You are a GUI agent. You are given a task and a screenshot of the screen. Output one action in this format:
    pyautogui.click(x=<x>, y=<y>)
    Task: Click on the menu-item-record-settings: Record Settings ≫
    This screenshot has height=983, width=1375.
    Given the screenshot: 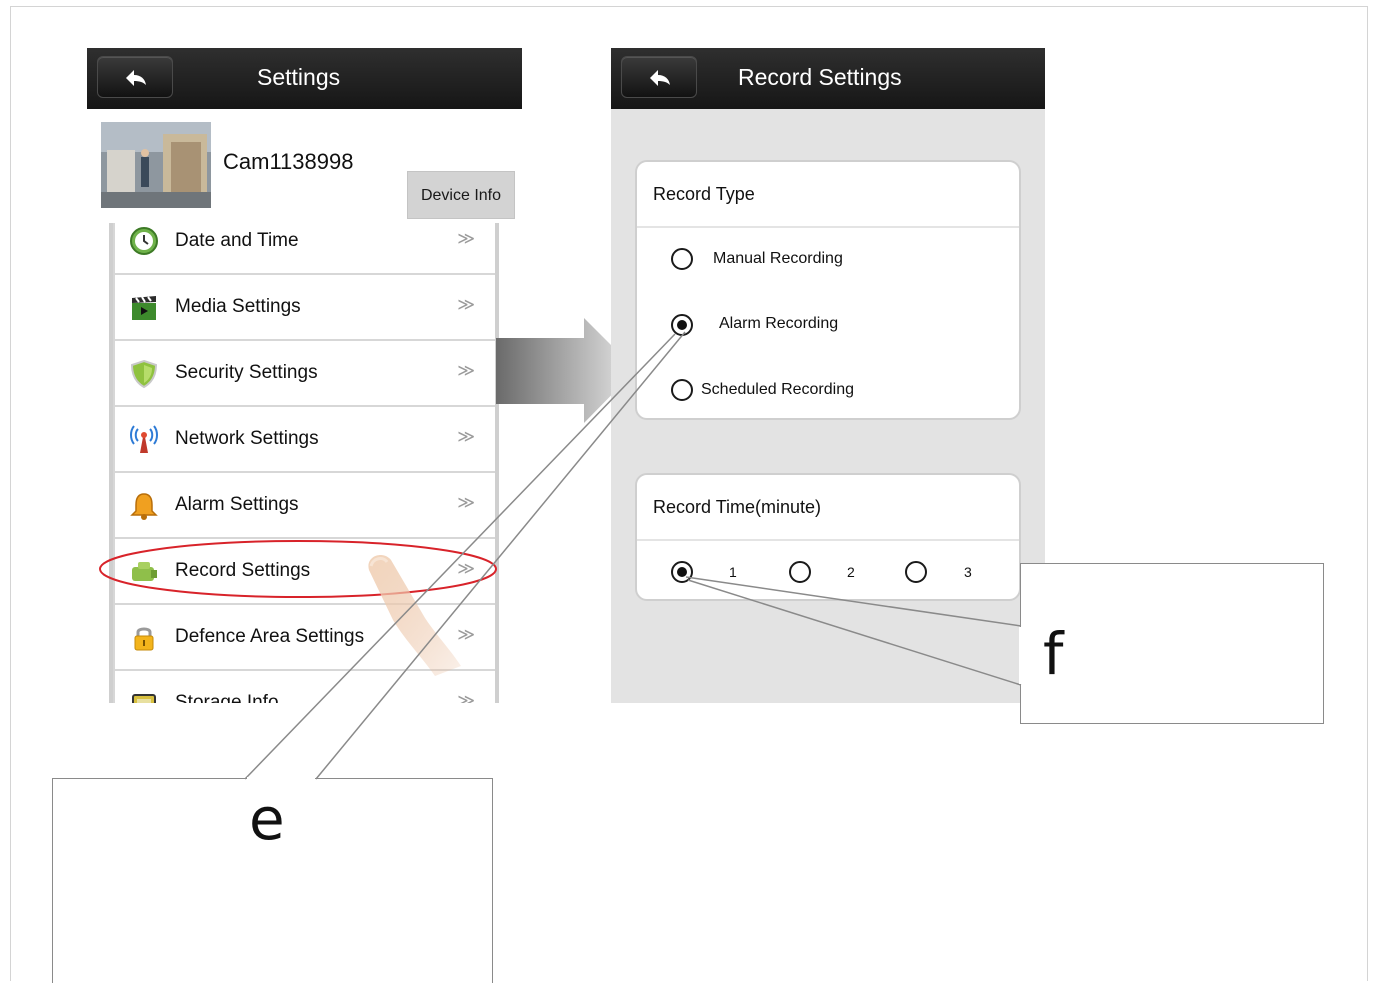 What is the action you would take?
    pyautogui.click(x=305, y=571)
    